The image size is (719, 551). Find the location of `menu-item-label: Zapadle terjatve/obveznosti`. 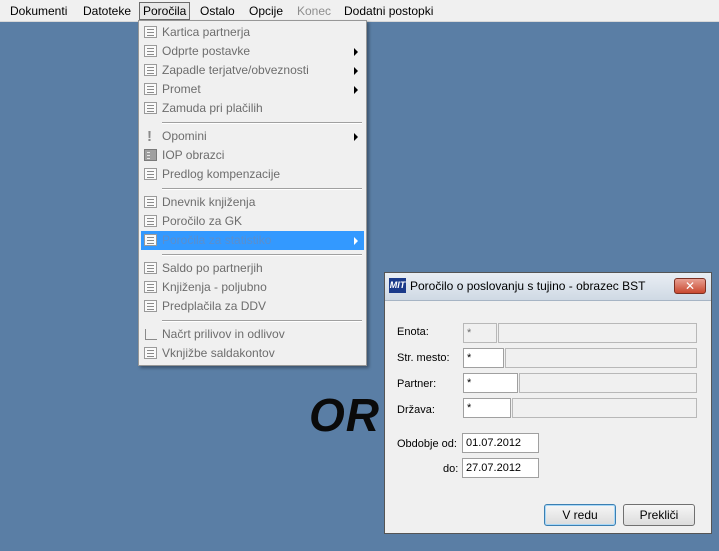

menu-item-label: Zapadle terjatve/obveznosti is located at coordinates (235, 70).